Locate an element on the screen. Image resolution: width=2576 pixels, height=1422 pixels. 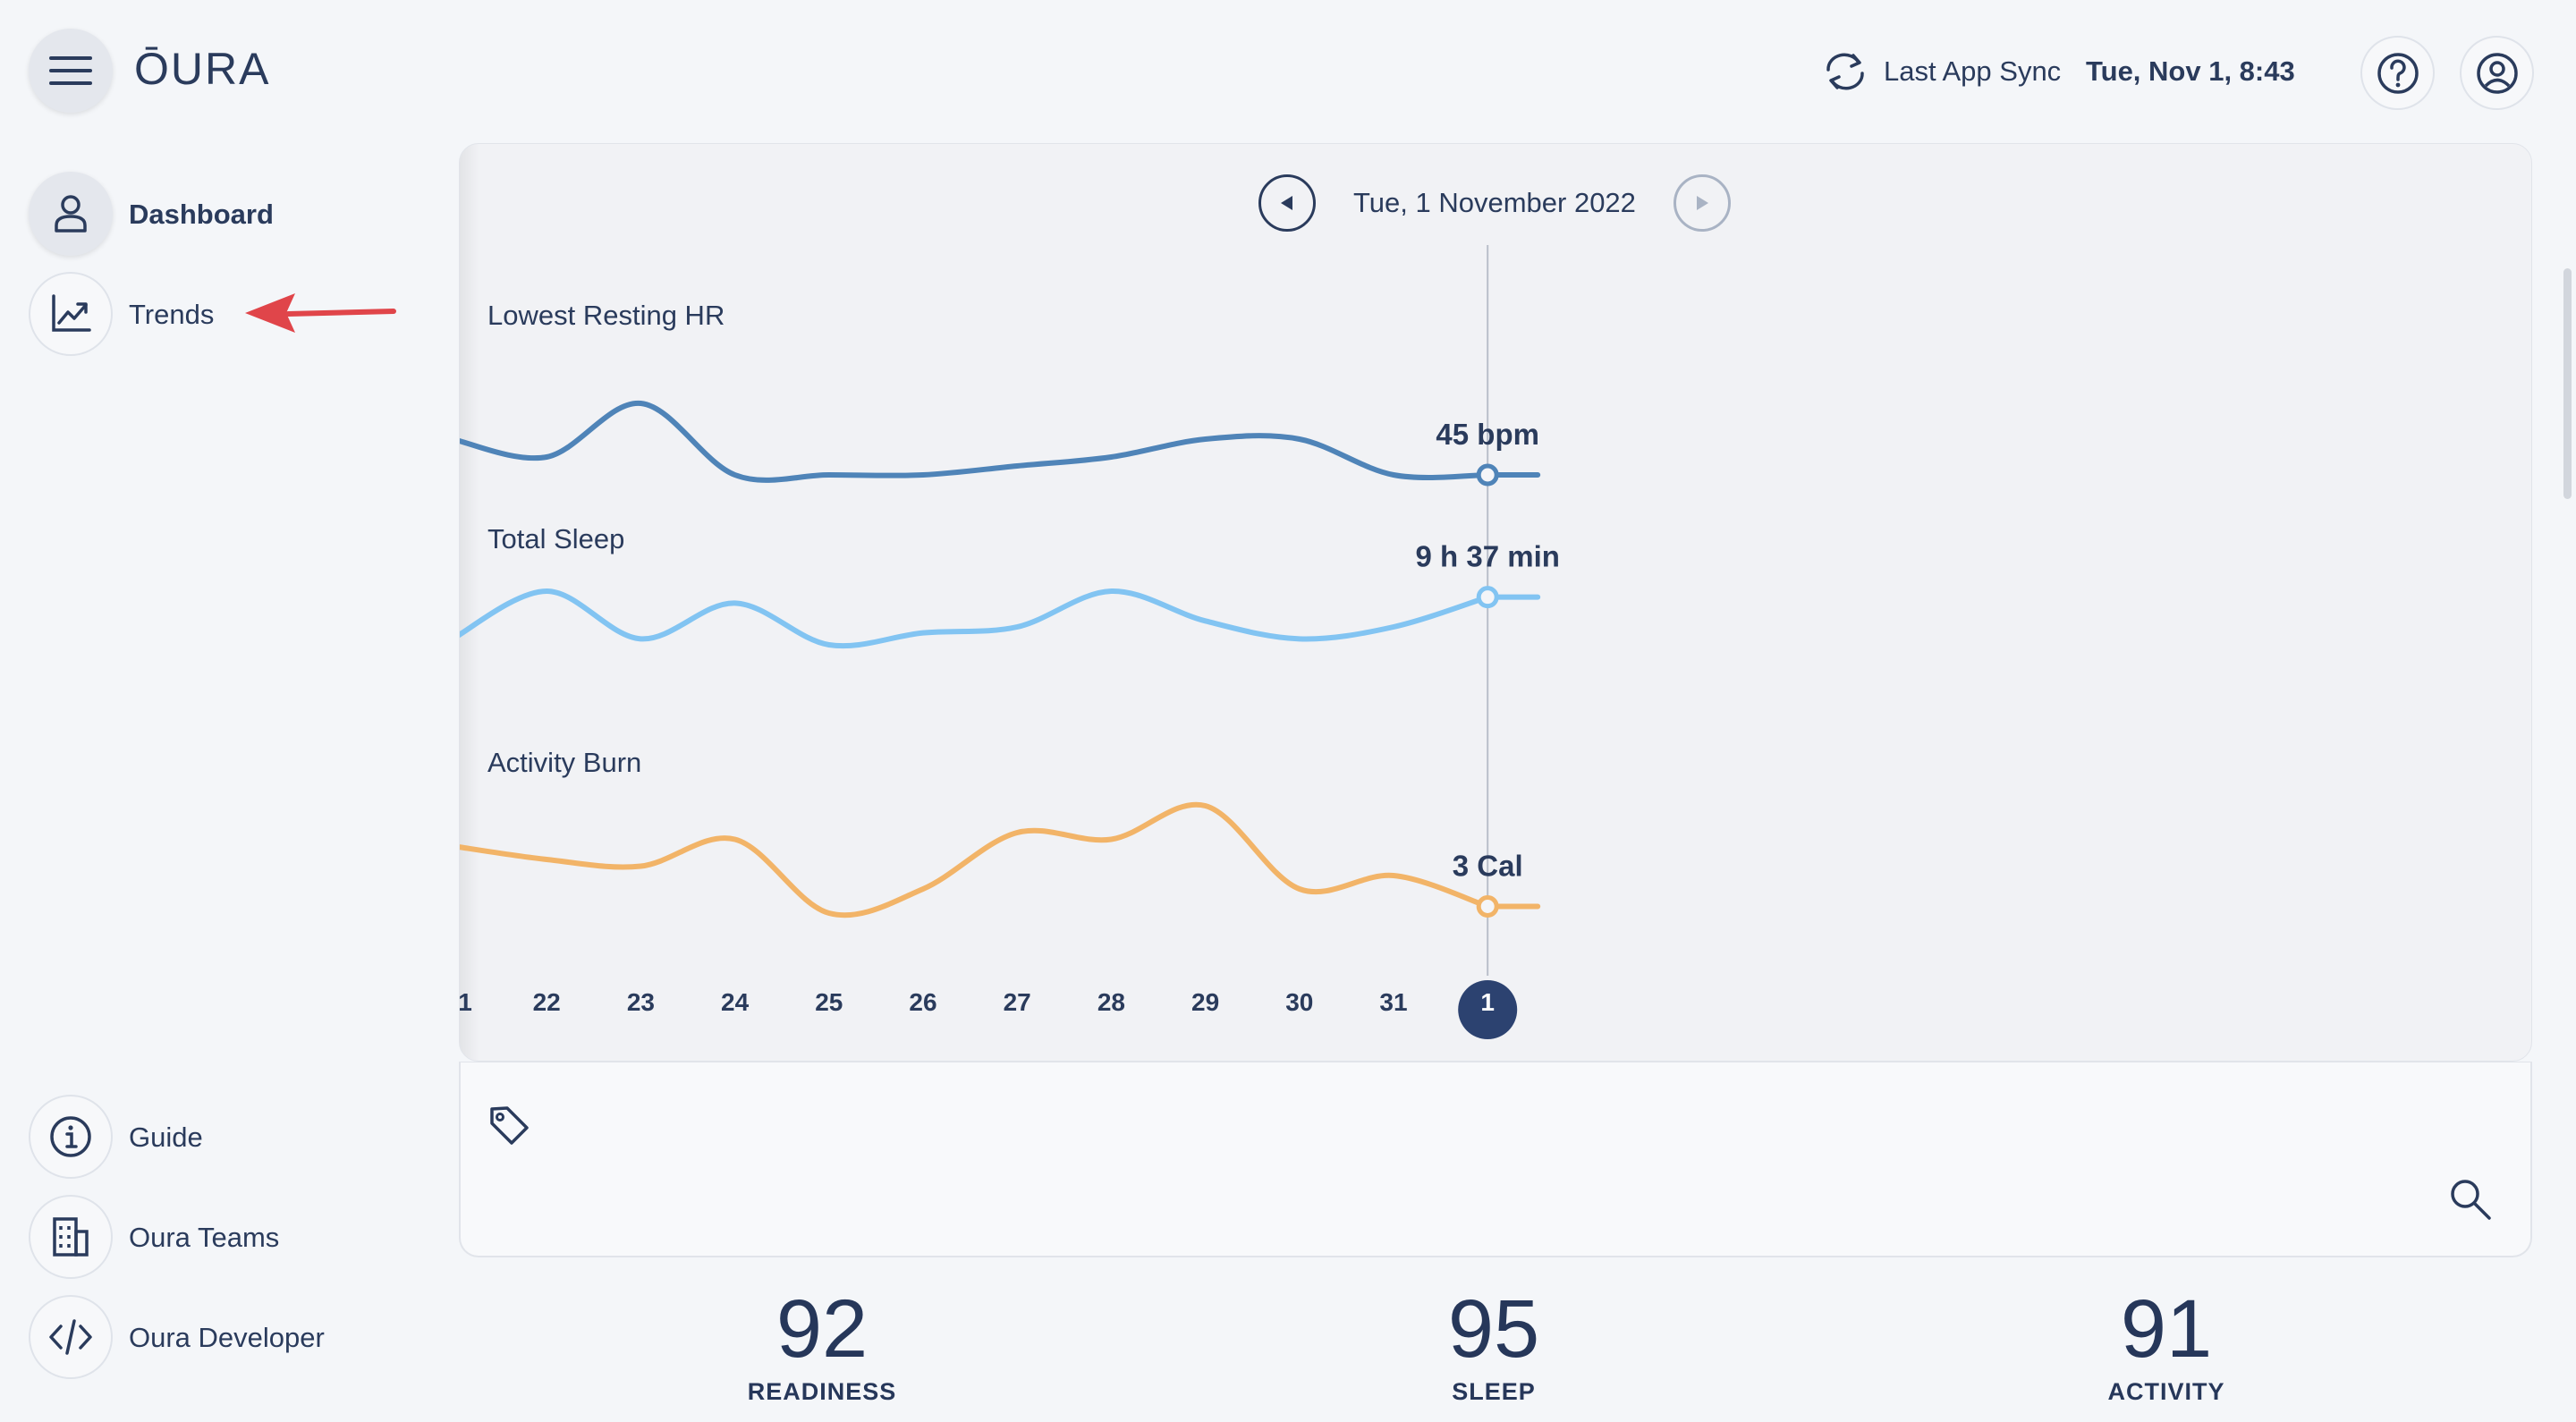
trend-chart-icon is located at coordinates (71, 313).